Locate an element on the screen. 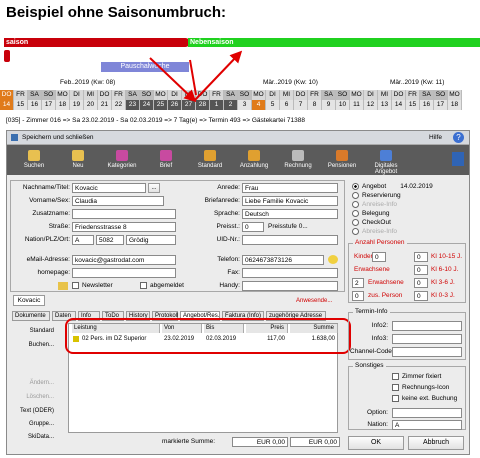  email-field: kovacic@gastrodat.com is located at coordinates (124, 260).